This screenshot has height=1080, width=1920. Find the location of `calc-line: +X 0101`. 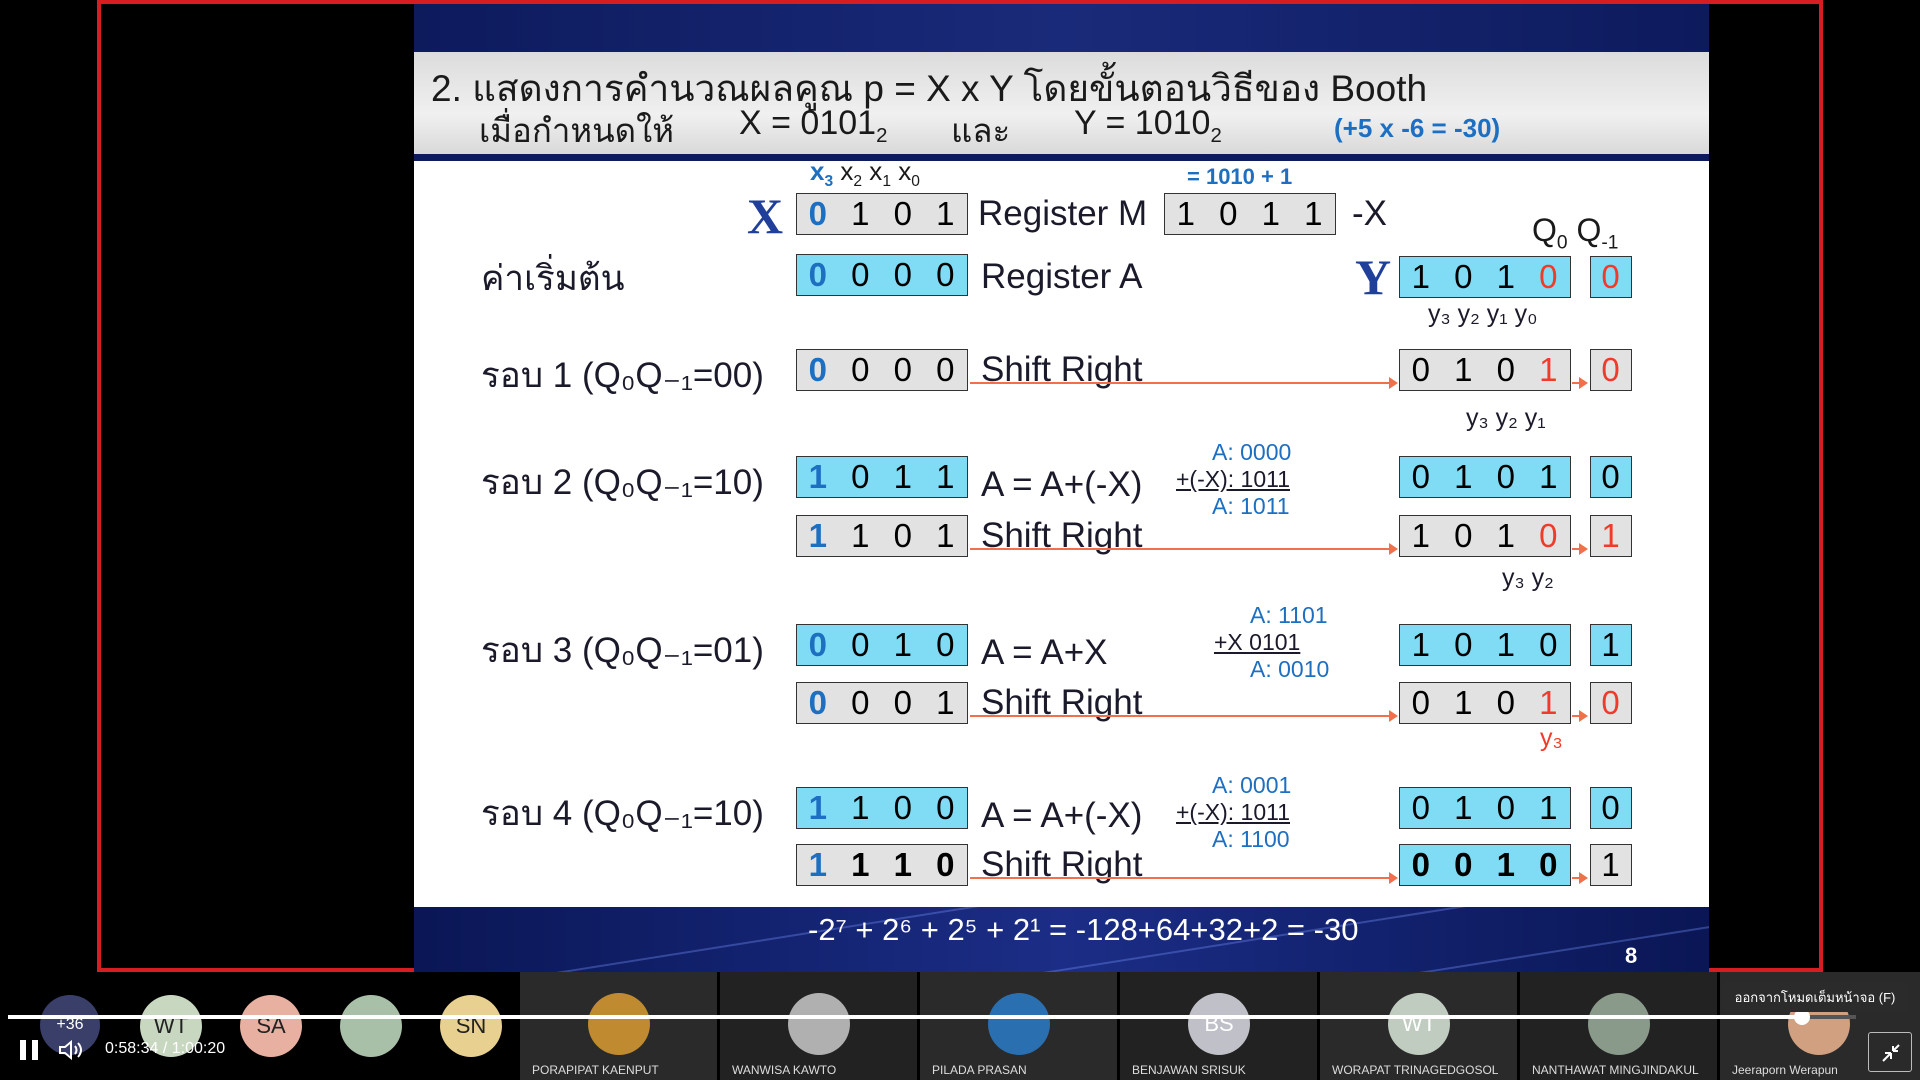

calc-line: +X 0101 is located at coordinates (1257, 642).